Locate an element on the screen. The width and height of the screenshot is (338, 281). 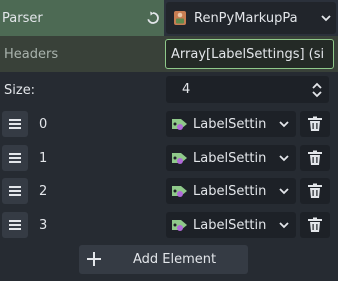
headers-property-row: Headers Array[LabelSettings] (si is located at coordinates (169, 54).